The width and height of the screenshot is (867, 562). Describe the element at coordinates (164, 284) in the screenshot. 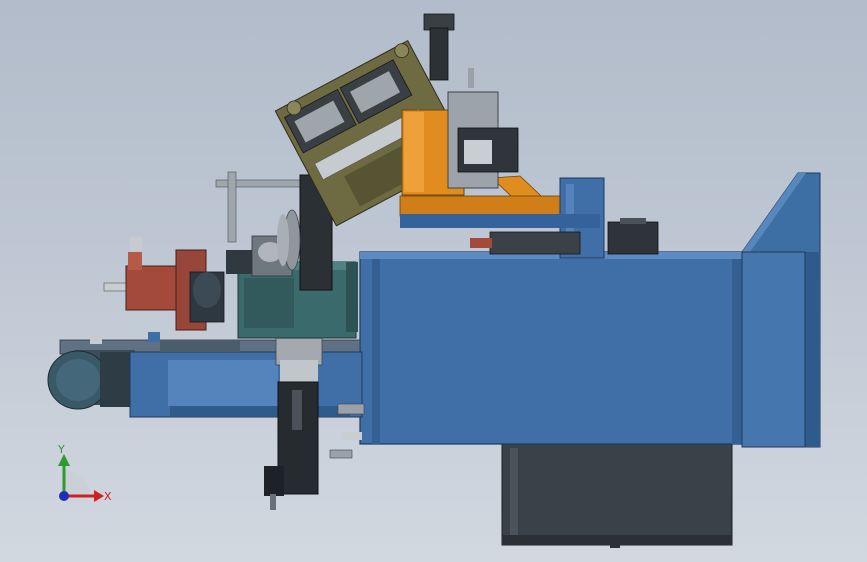

I see `left-clamp-block` at that location.